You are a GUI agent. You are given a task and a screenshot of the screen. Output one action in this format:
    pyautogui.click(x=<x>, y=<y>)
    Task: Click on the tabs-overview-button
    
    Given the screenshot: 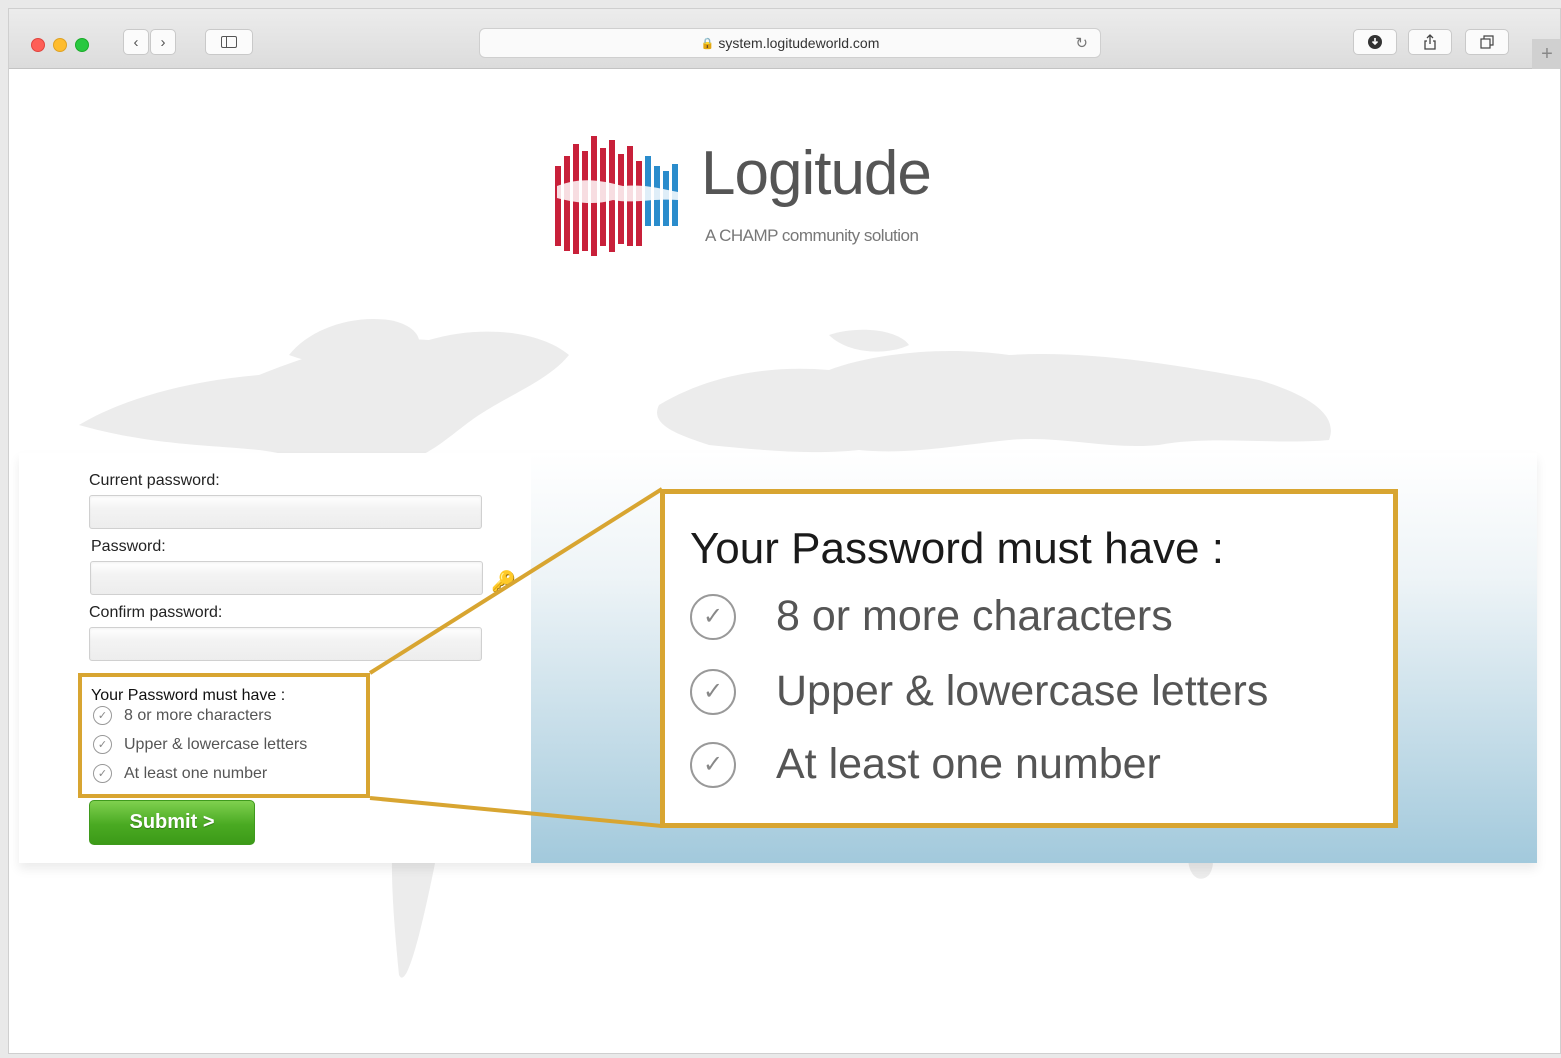 What is the action you would take?
    pyautogui.click(x=1487, y=42)
    